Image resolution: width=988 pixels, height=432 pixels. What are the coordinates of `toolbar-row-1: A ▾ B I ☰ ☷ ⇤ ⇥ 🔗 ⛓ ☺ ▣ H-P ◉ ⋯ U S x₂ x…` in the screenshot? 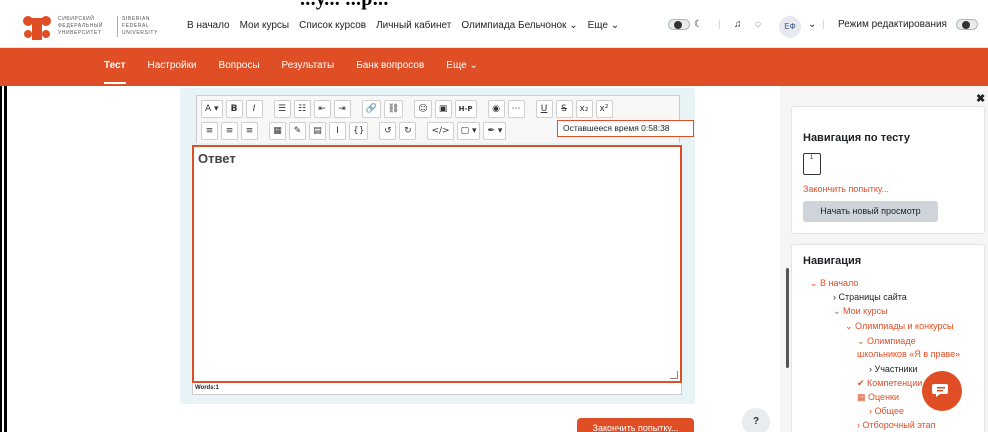 It's located at (407, 109).